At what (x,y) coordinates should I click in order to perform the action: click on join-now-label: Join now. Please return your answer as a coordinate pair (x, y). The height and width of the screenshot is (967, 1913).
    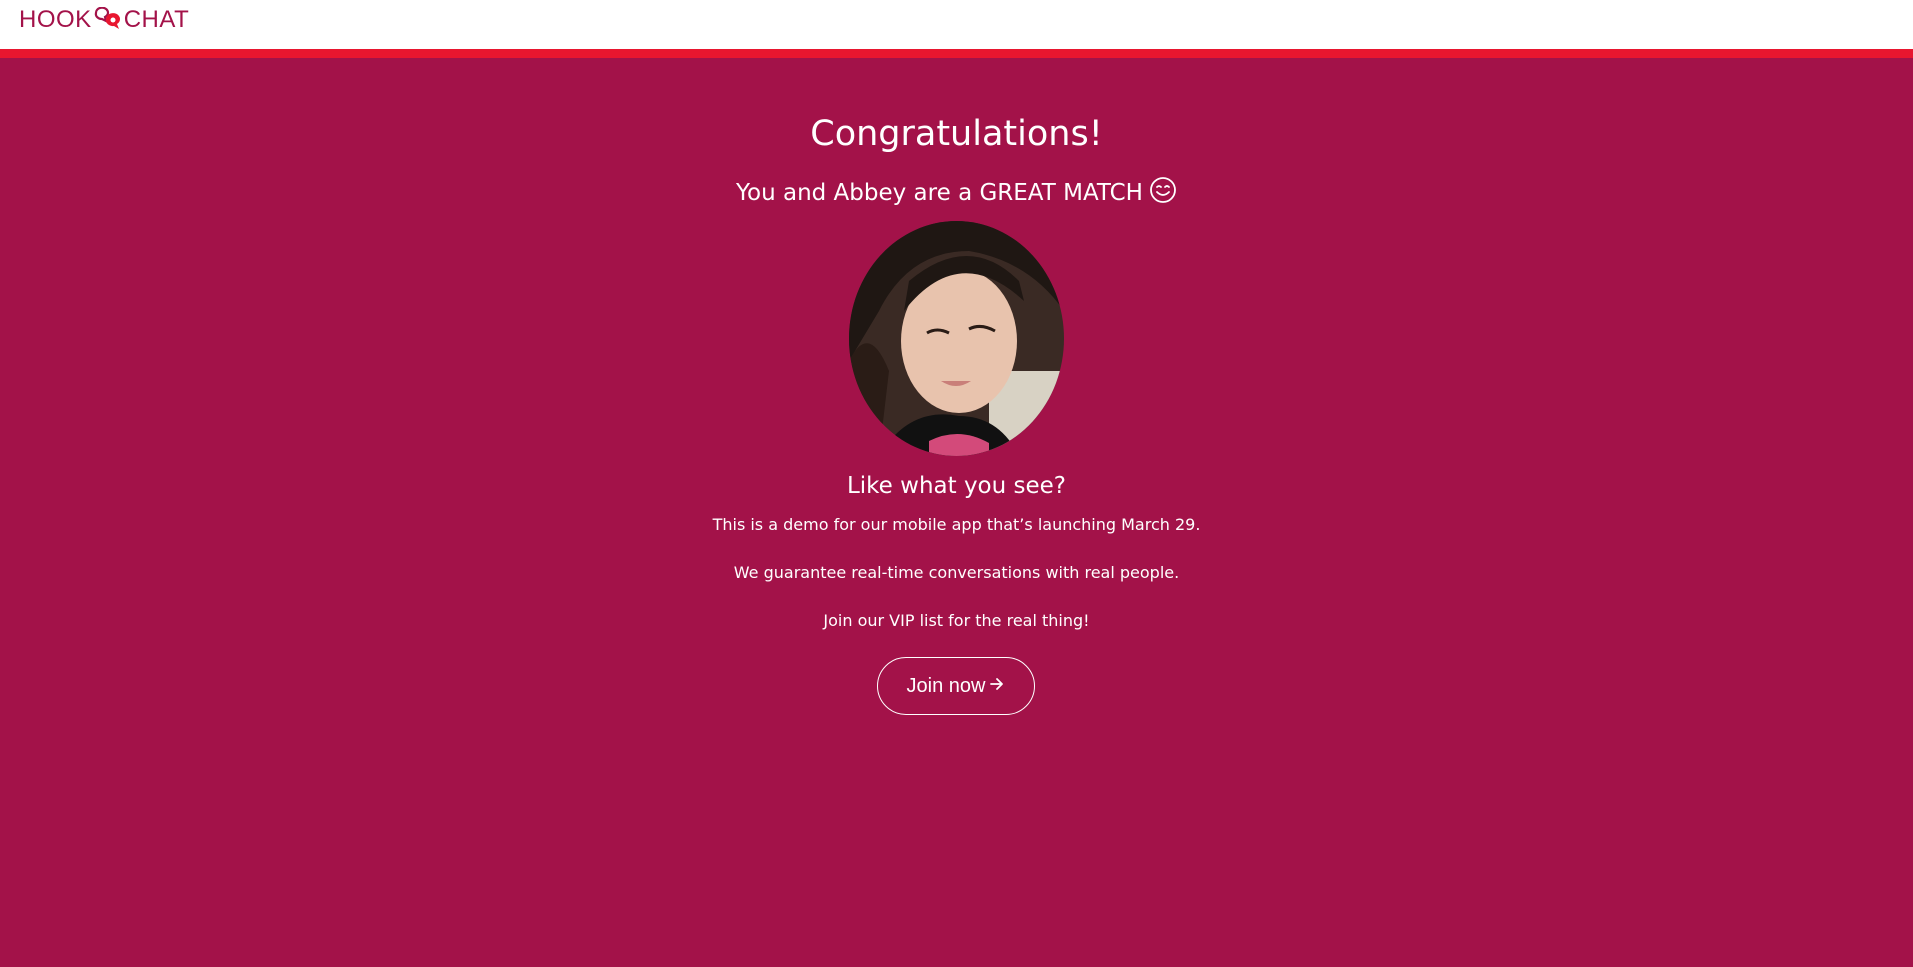
    Looking at the image, I should click on (946, 685).